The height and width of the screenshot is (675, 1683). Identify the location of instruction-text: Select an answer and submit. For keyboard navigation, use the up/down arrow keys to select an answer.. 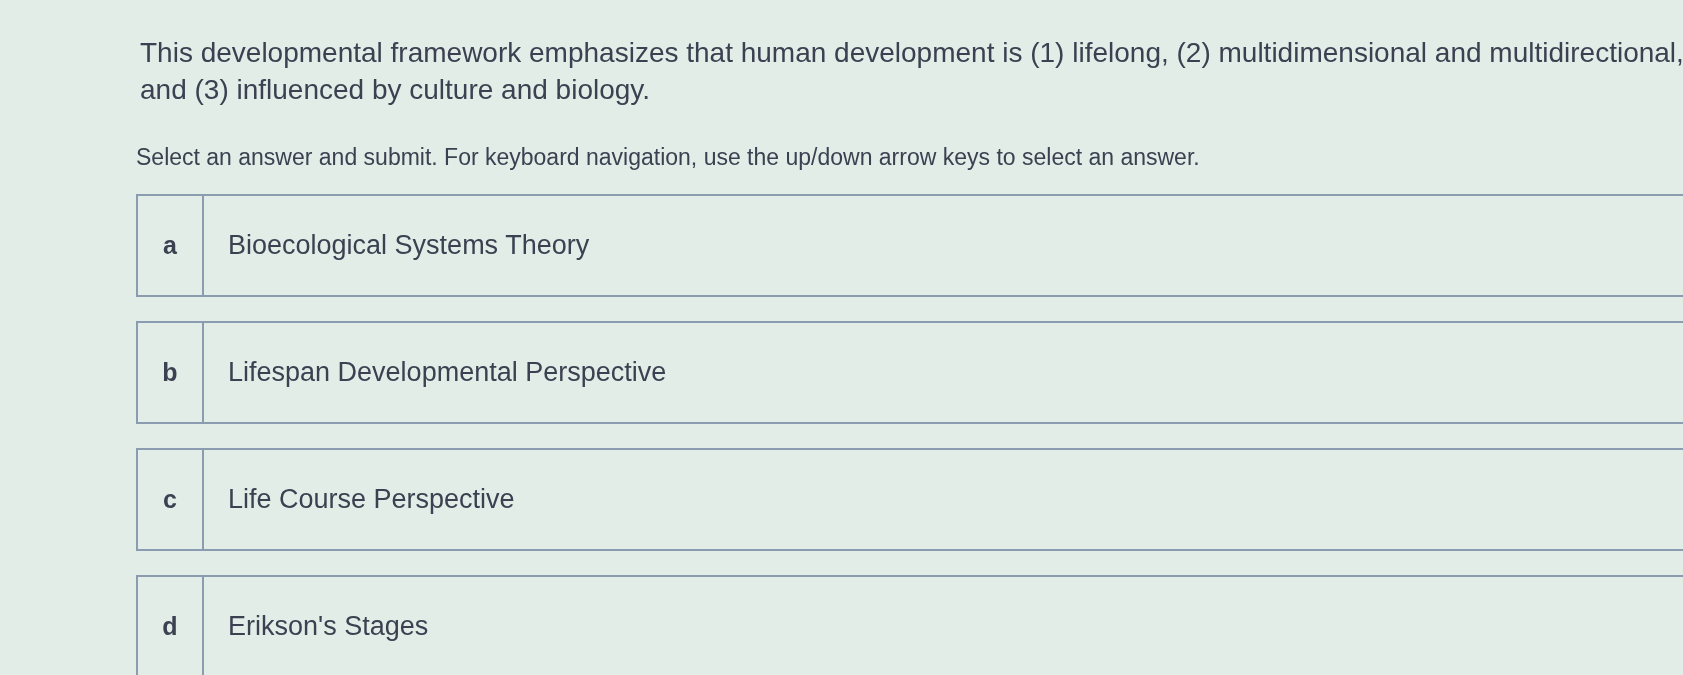
(668, 157).